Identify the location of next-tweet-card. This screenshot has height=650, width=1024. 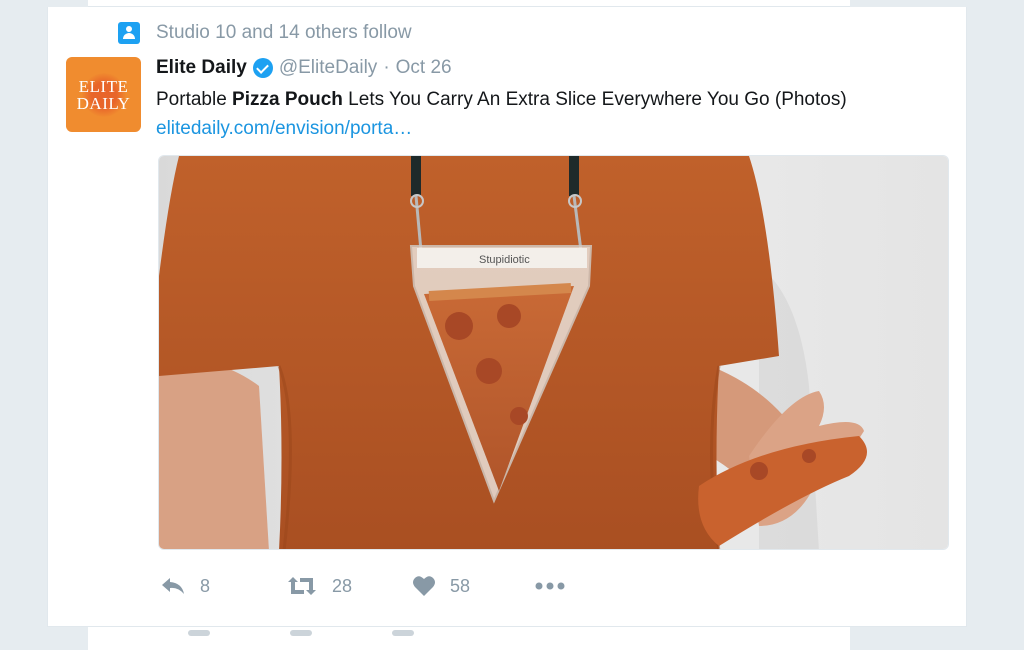
(469, 638).